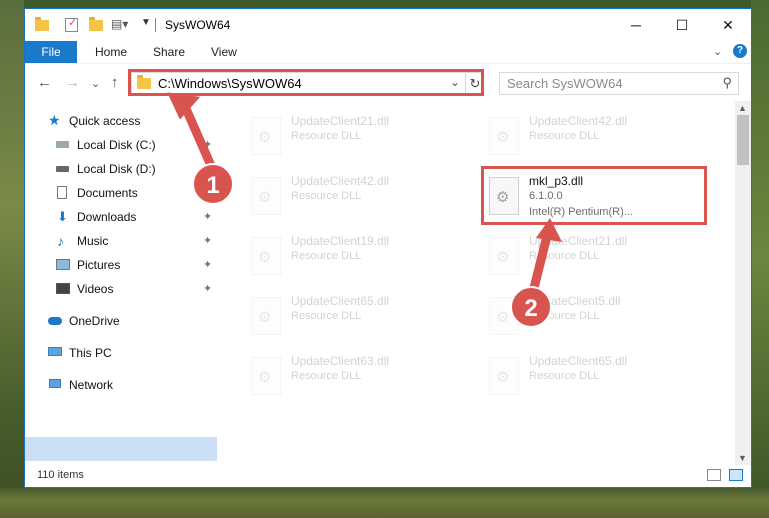 The image size is (769, 518). I want to click on step-1-badge: 1, so click(213, 184).